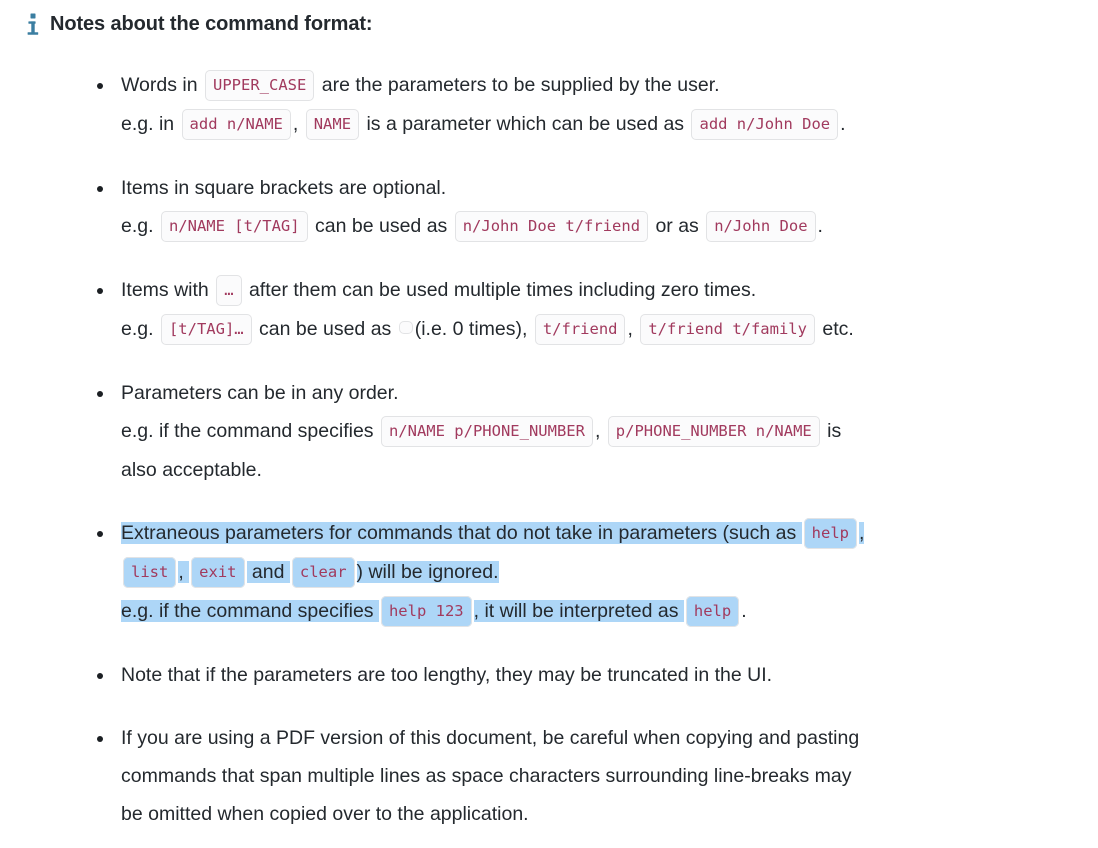  Describe the element at coordinates (835, 329) in the screenshot. I see `note-text: etc.` at that location.